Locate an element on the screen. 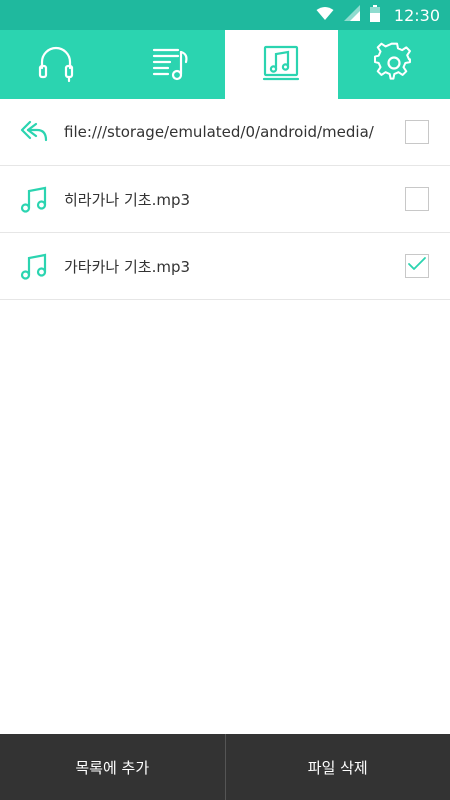  tab-player is located at coordinates (56, 64).